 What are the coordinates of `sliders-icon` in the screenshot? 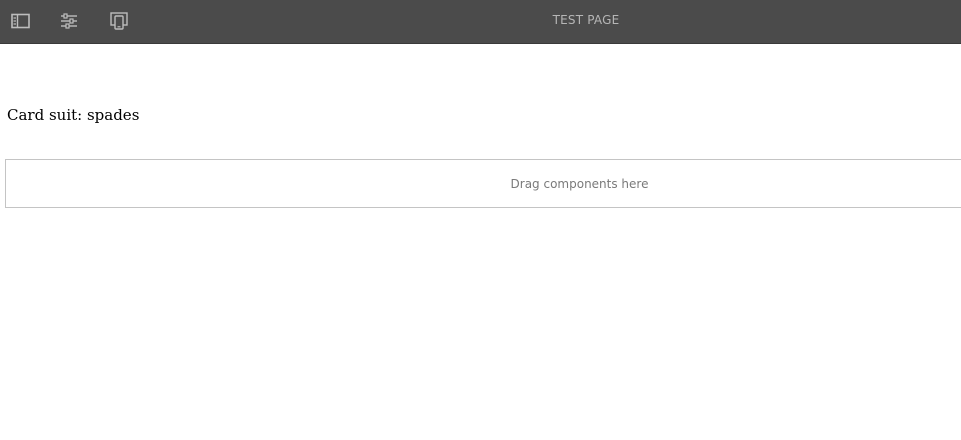 It's located at (69, 21).